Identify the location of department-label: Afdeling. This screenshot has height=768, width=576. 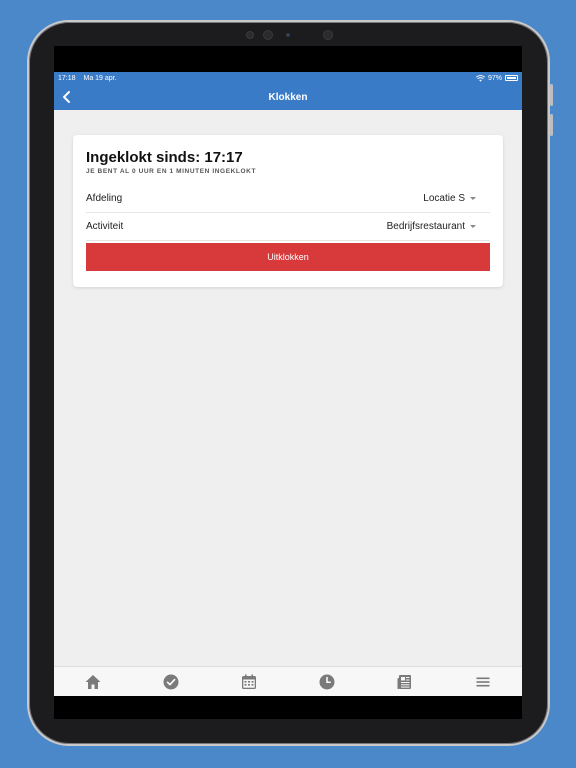
(104, 198).